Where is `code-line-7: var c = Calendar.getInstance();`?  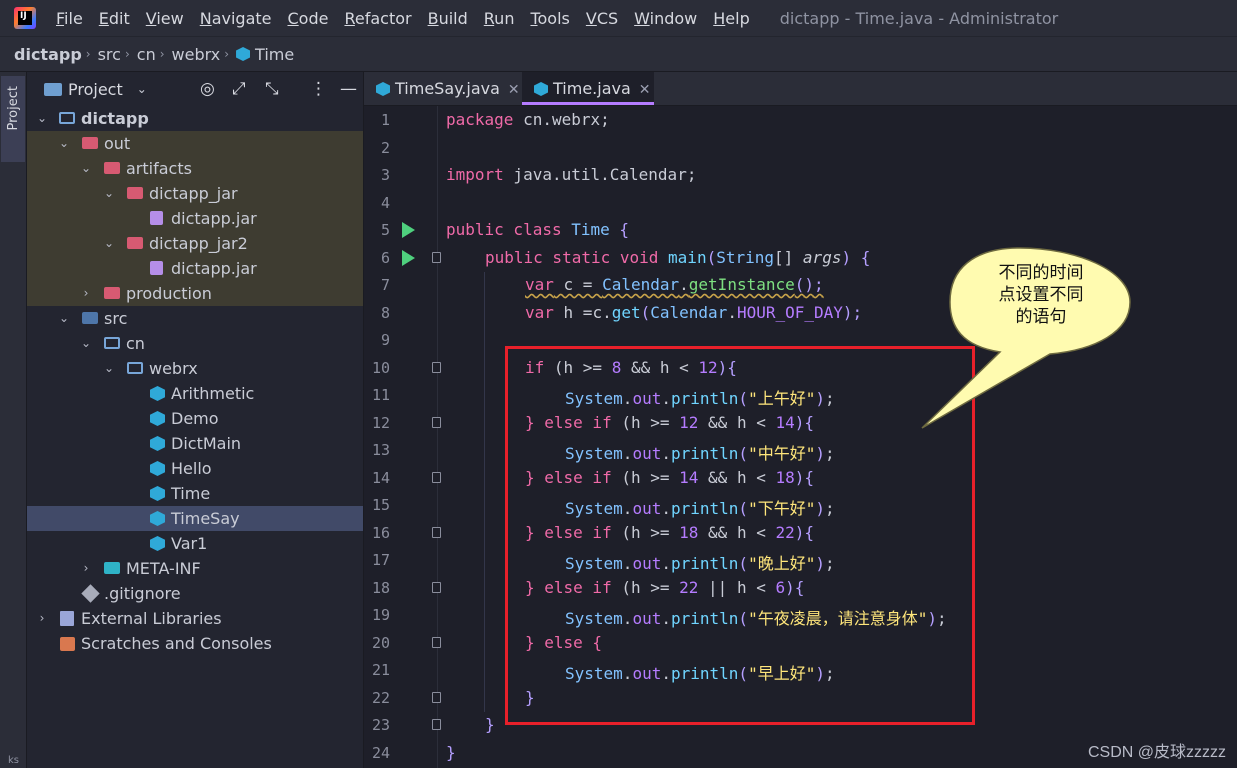
code-line-7: var c = Calendar.getInstance(); is located at coordinates (674, 284).